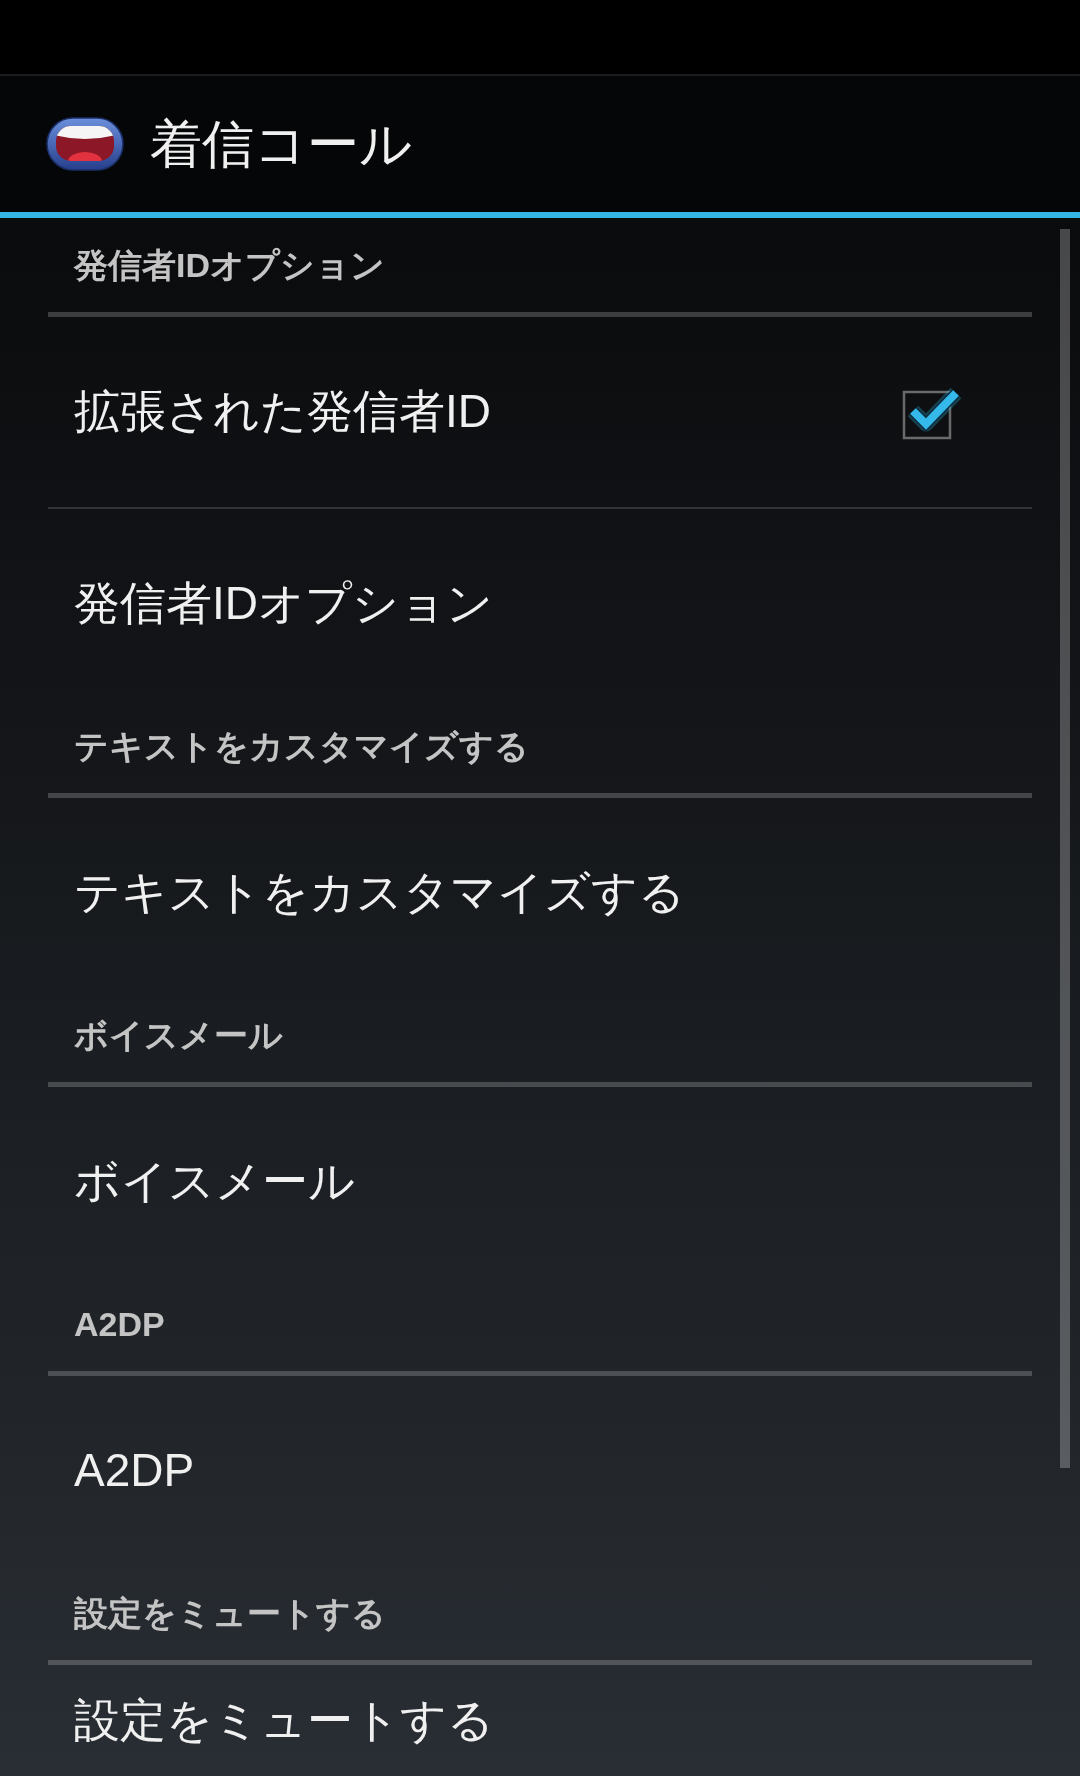 The image size is (1080, 1776). Describe the element at coordinates (540, 1471) in the screenshot. I see `preference-item: A2DP` at that location.